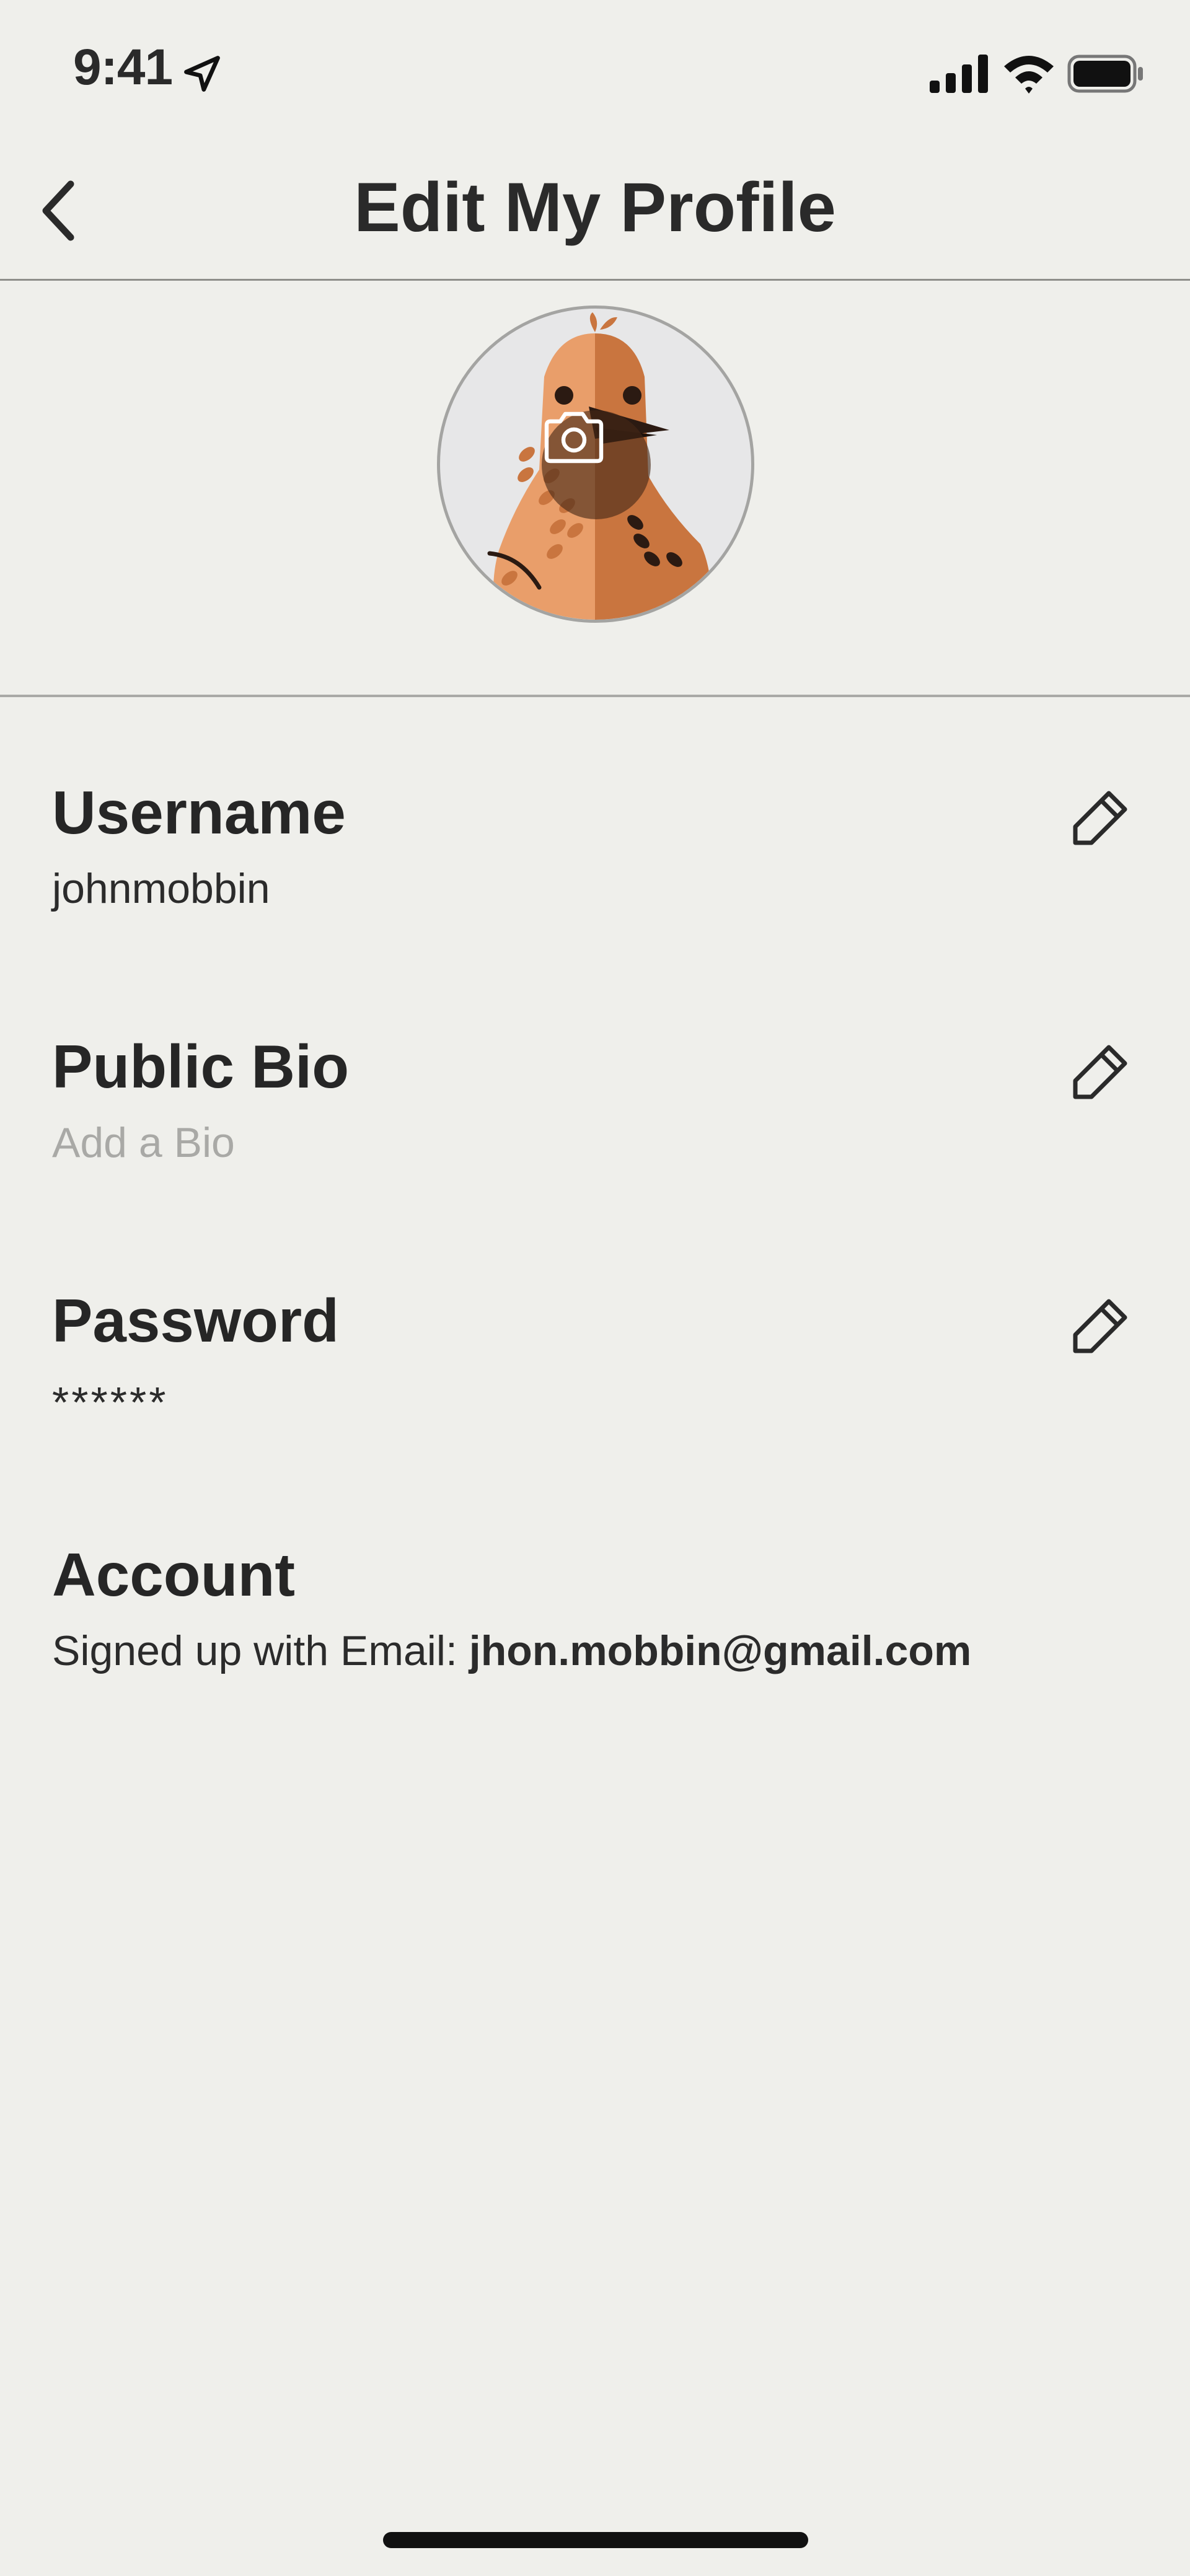 The width and height of the screenshot is (1190, 2576). What do you see at coordinates (595, 1379) in the screenshot?
I see `password-row: Password ******` at bounding box center [595, 1379].